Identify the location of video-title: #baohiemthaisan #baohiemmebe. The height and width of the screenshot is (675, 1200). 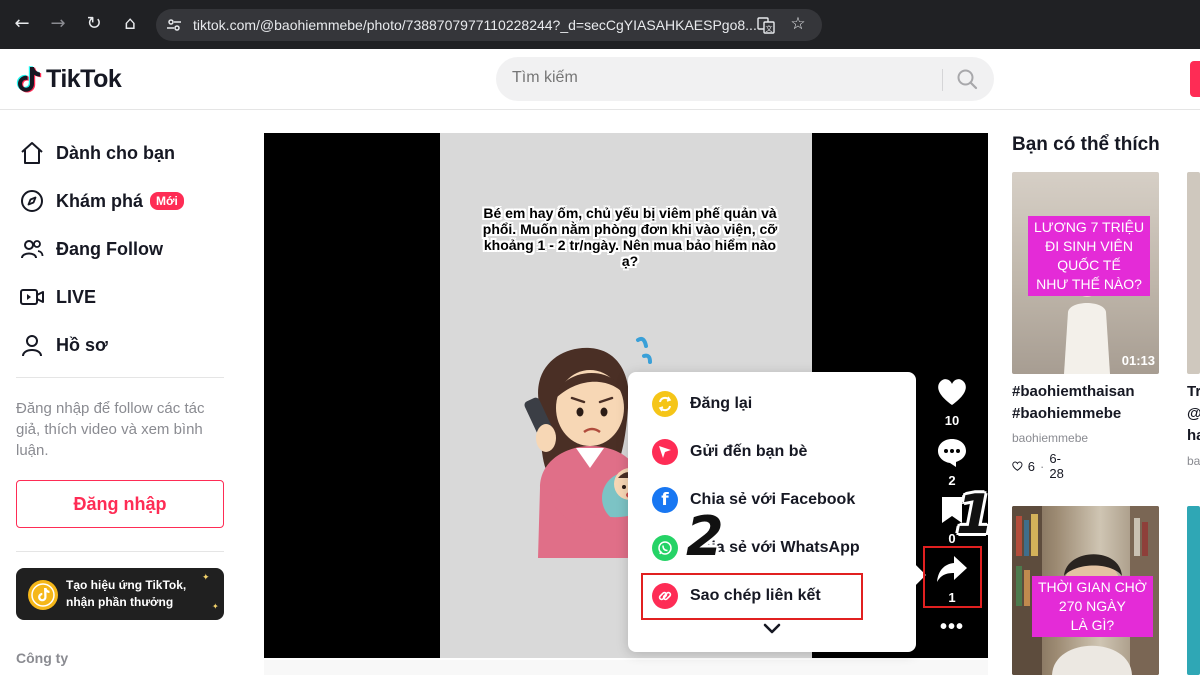
(1073, 403).